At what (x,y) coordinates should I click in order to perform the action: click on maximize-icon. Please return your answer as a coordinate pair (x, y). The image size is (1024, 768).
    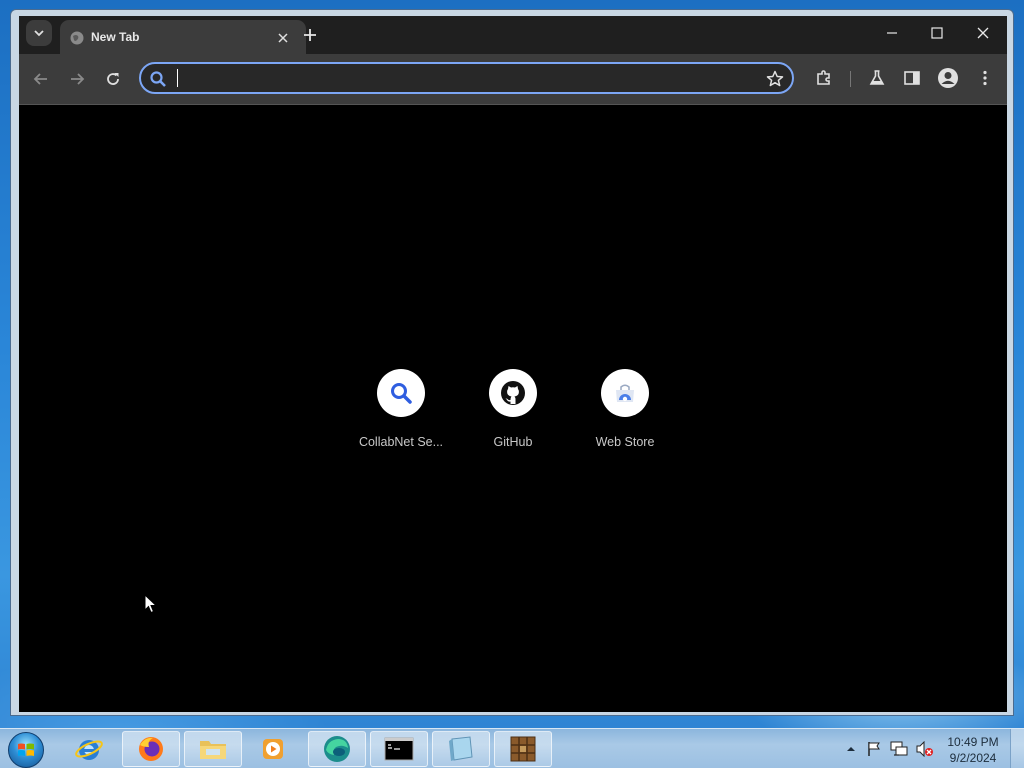
    Looking at the image, I should click on (937, 33).